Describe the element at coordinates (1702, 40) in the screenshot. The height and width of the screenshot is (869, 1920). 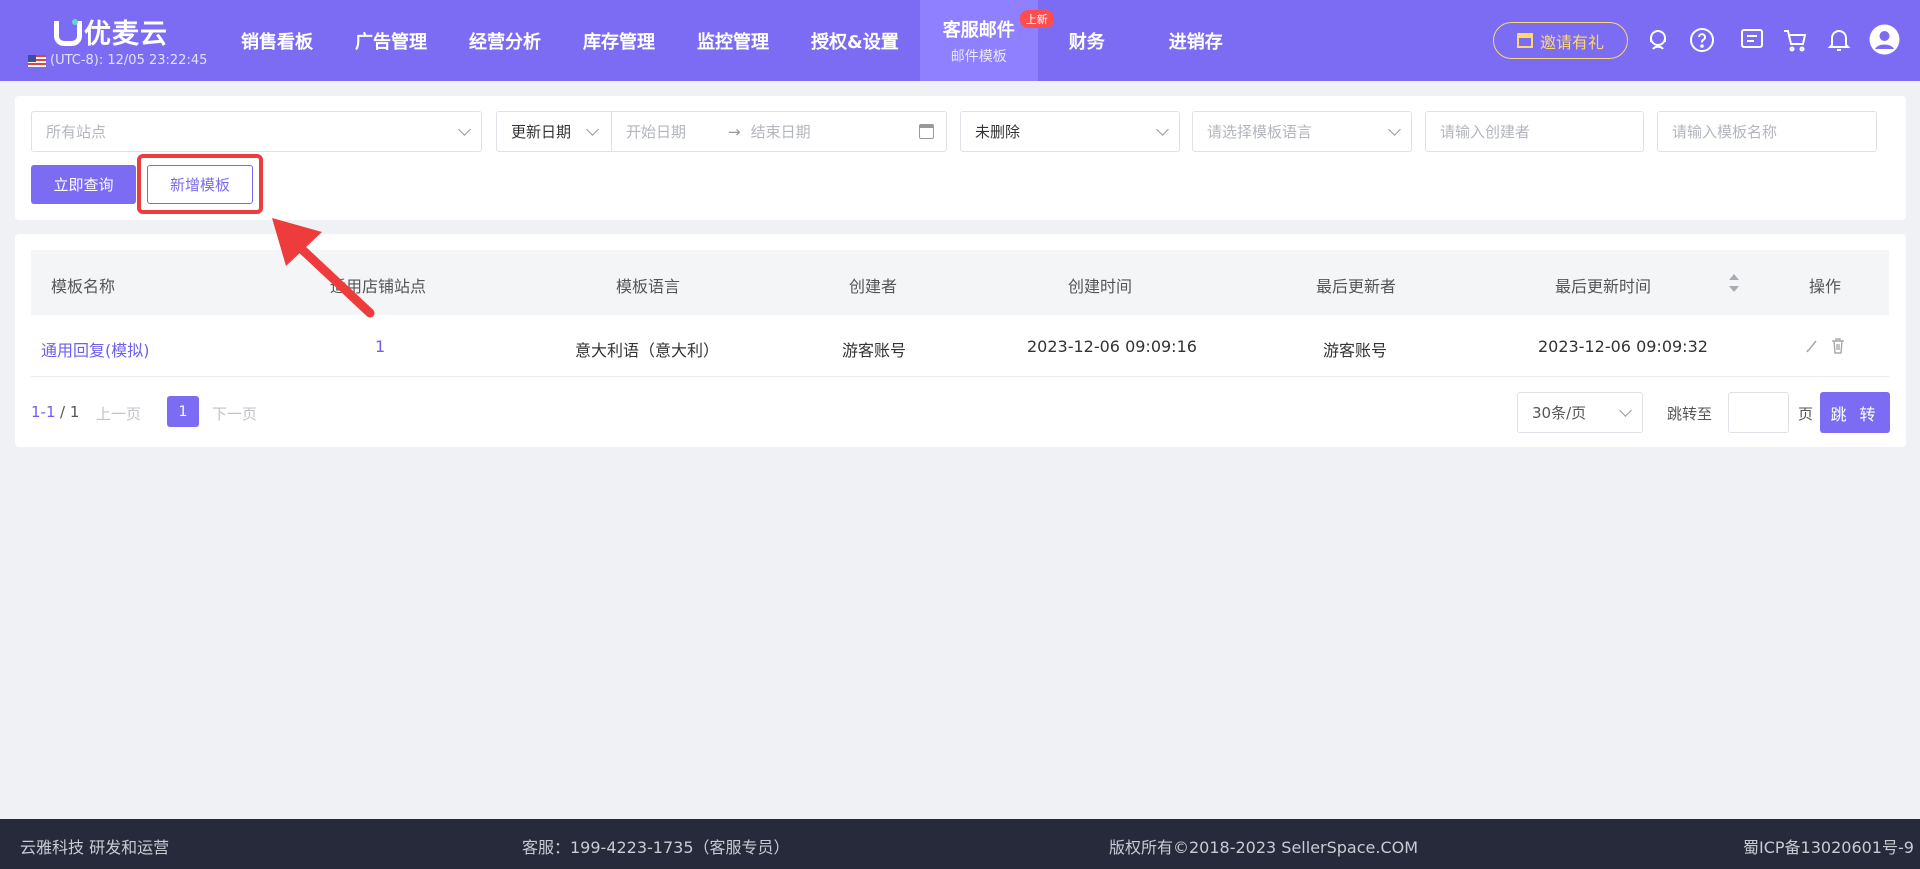
I see `help-icon` at that location.